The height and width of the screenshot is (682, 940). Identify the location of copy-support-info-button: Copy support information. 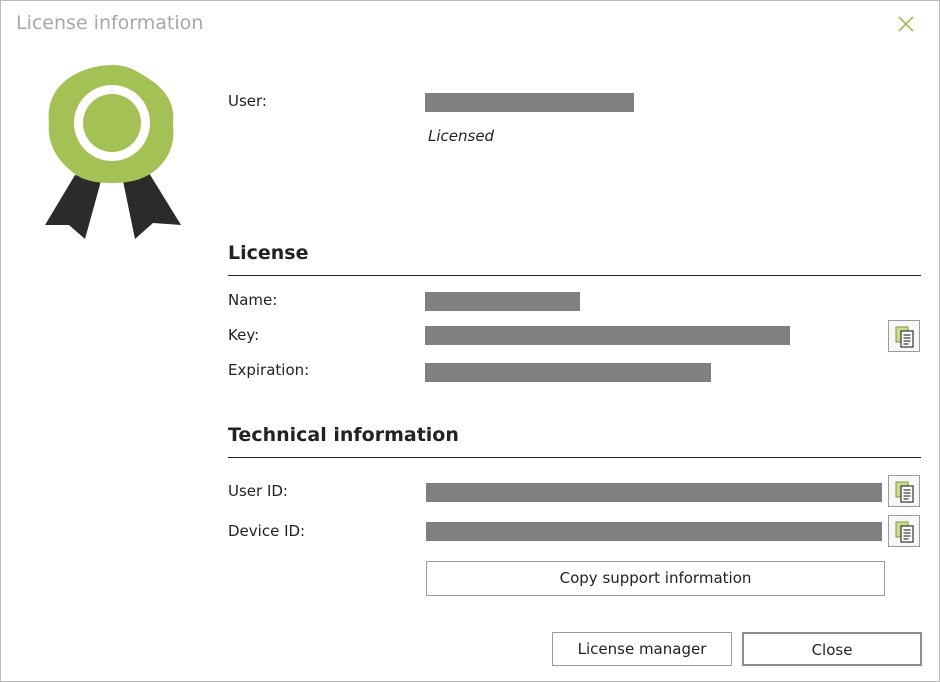
(655, 578).